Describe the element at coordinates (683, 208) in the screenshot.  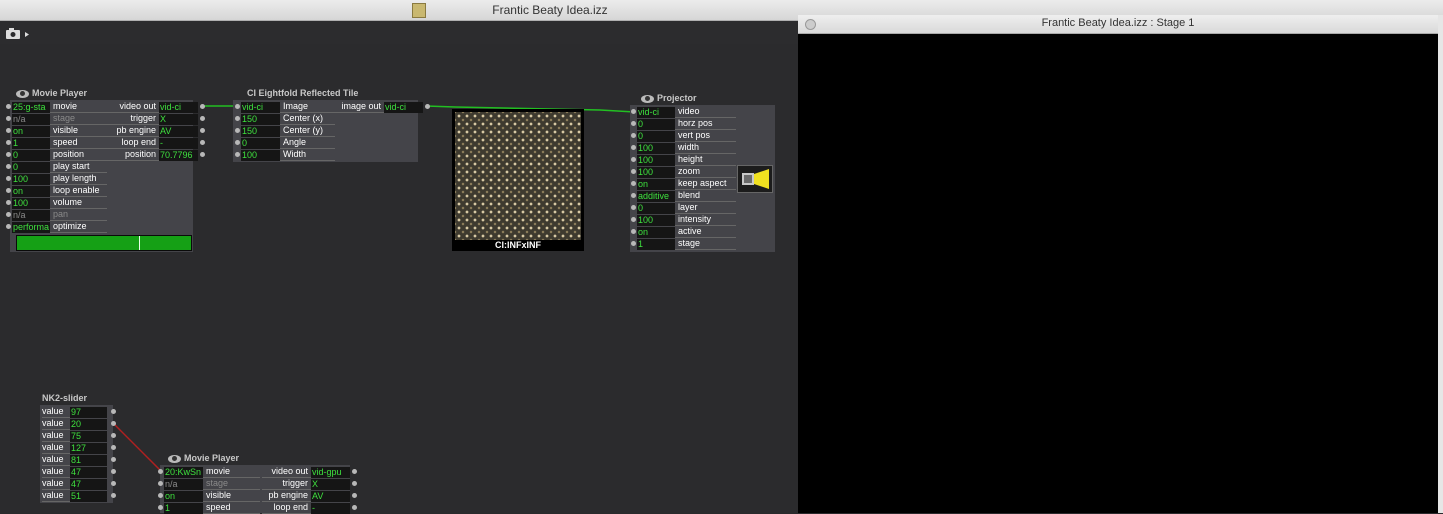
I see `projector-input-row: 0 layer` at that location.